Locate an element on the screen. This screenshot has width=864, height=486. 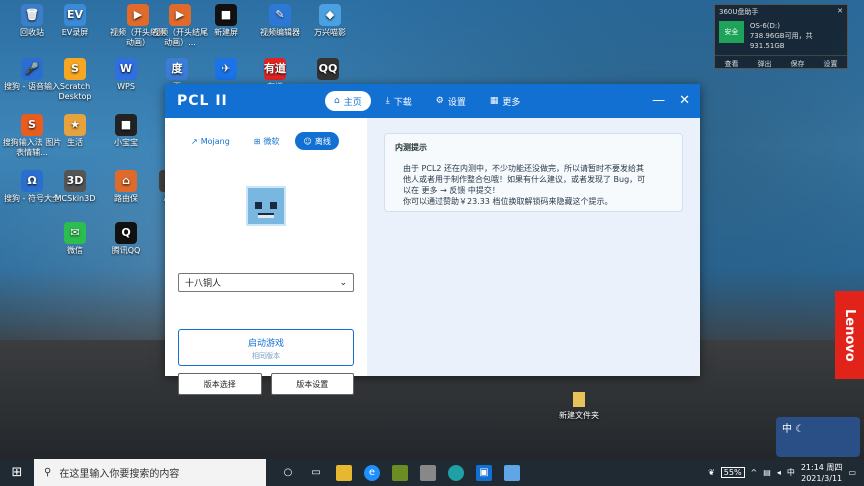
battery-indicator: 55% is located at coordinates (732, 472).